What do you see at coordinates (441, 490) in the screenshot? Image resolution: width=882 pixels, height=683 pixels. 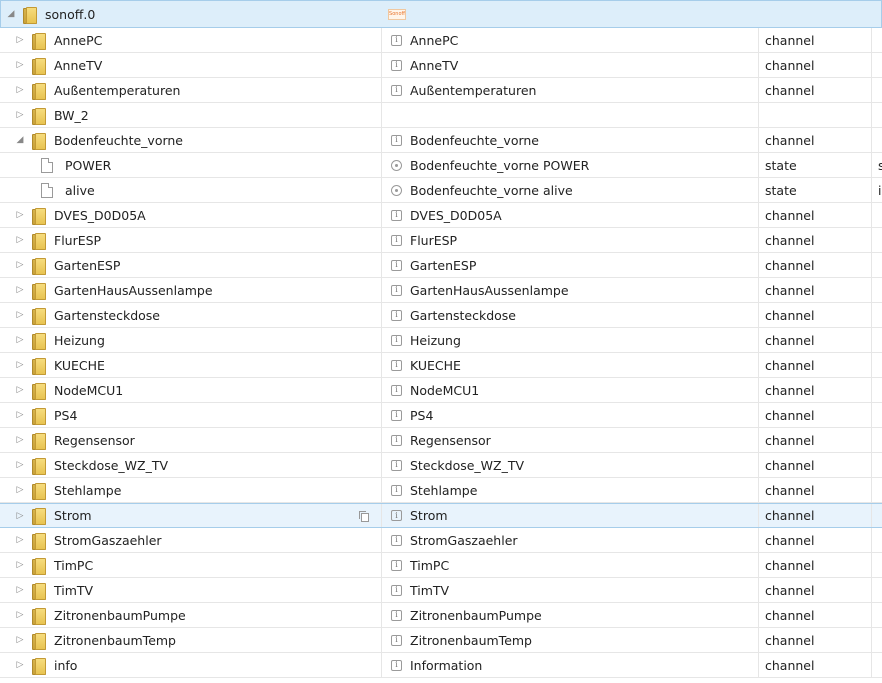 I see `tree-row: ▷ Stehlampe Stehlampe channel` at bounding box center [441, 490].